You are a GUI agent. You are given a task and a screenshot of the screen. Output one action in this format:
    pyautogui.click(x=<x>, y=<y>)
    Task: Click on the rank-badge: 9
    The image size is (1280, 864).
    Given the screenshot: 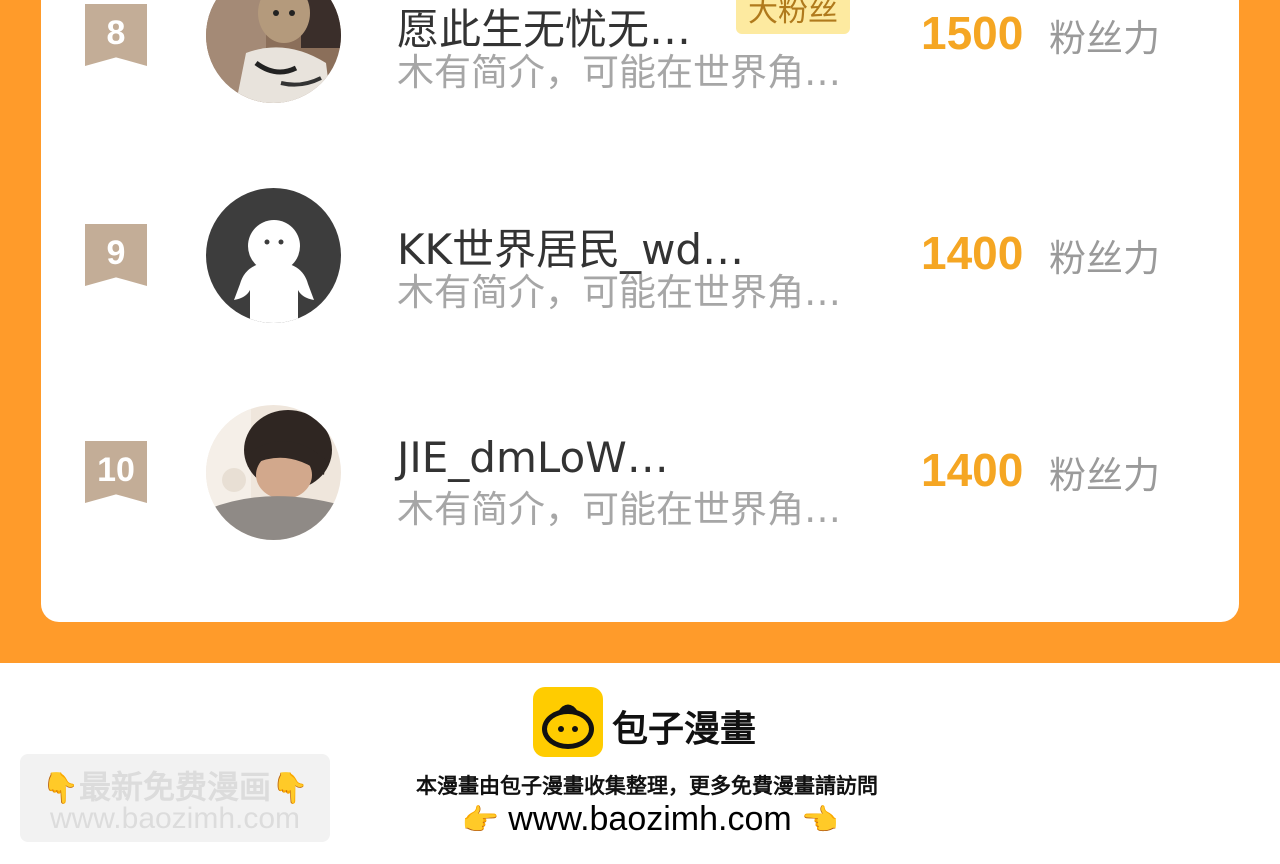 What is the action you would take?
    pyautogui.click(x=116, y=255)
    